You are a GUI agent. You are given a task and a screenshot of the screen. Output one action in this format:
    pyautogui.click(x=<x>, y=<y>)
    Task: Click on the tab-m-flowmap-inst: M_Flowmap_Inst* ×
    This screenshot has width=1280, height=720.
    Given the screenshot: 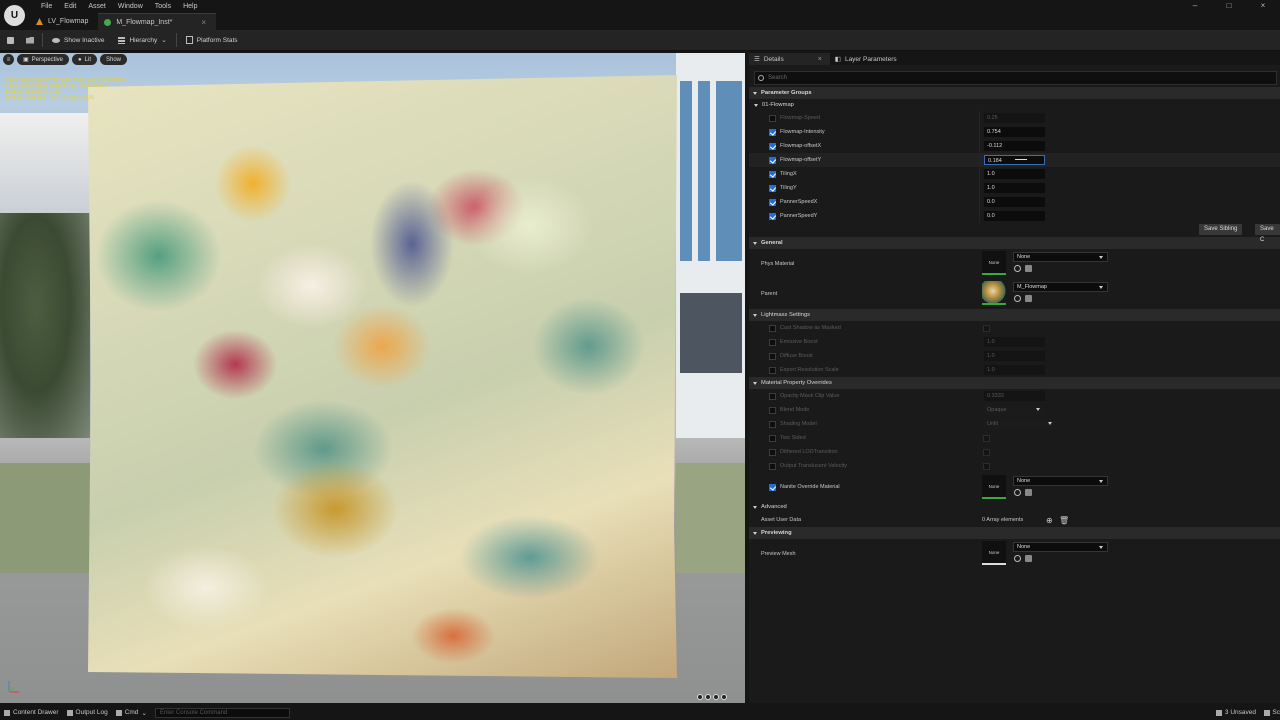 What is the action you would take?
    pyautogui.click(x=157, y=21)
    